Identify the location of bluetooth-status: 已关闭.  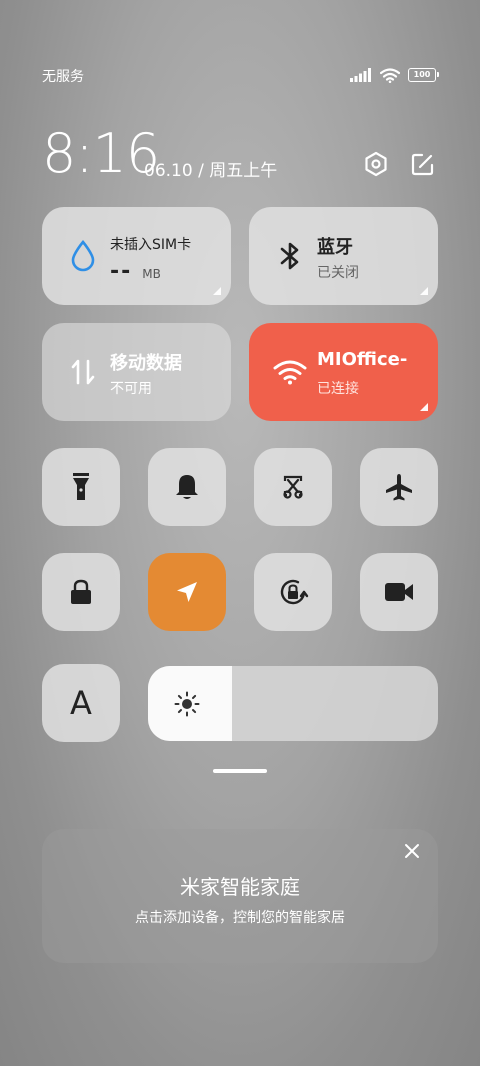
(338, 273).